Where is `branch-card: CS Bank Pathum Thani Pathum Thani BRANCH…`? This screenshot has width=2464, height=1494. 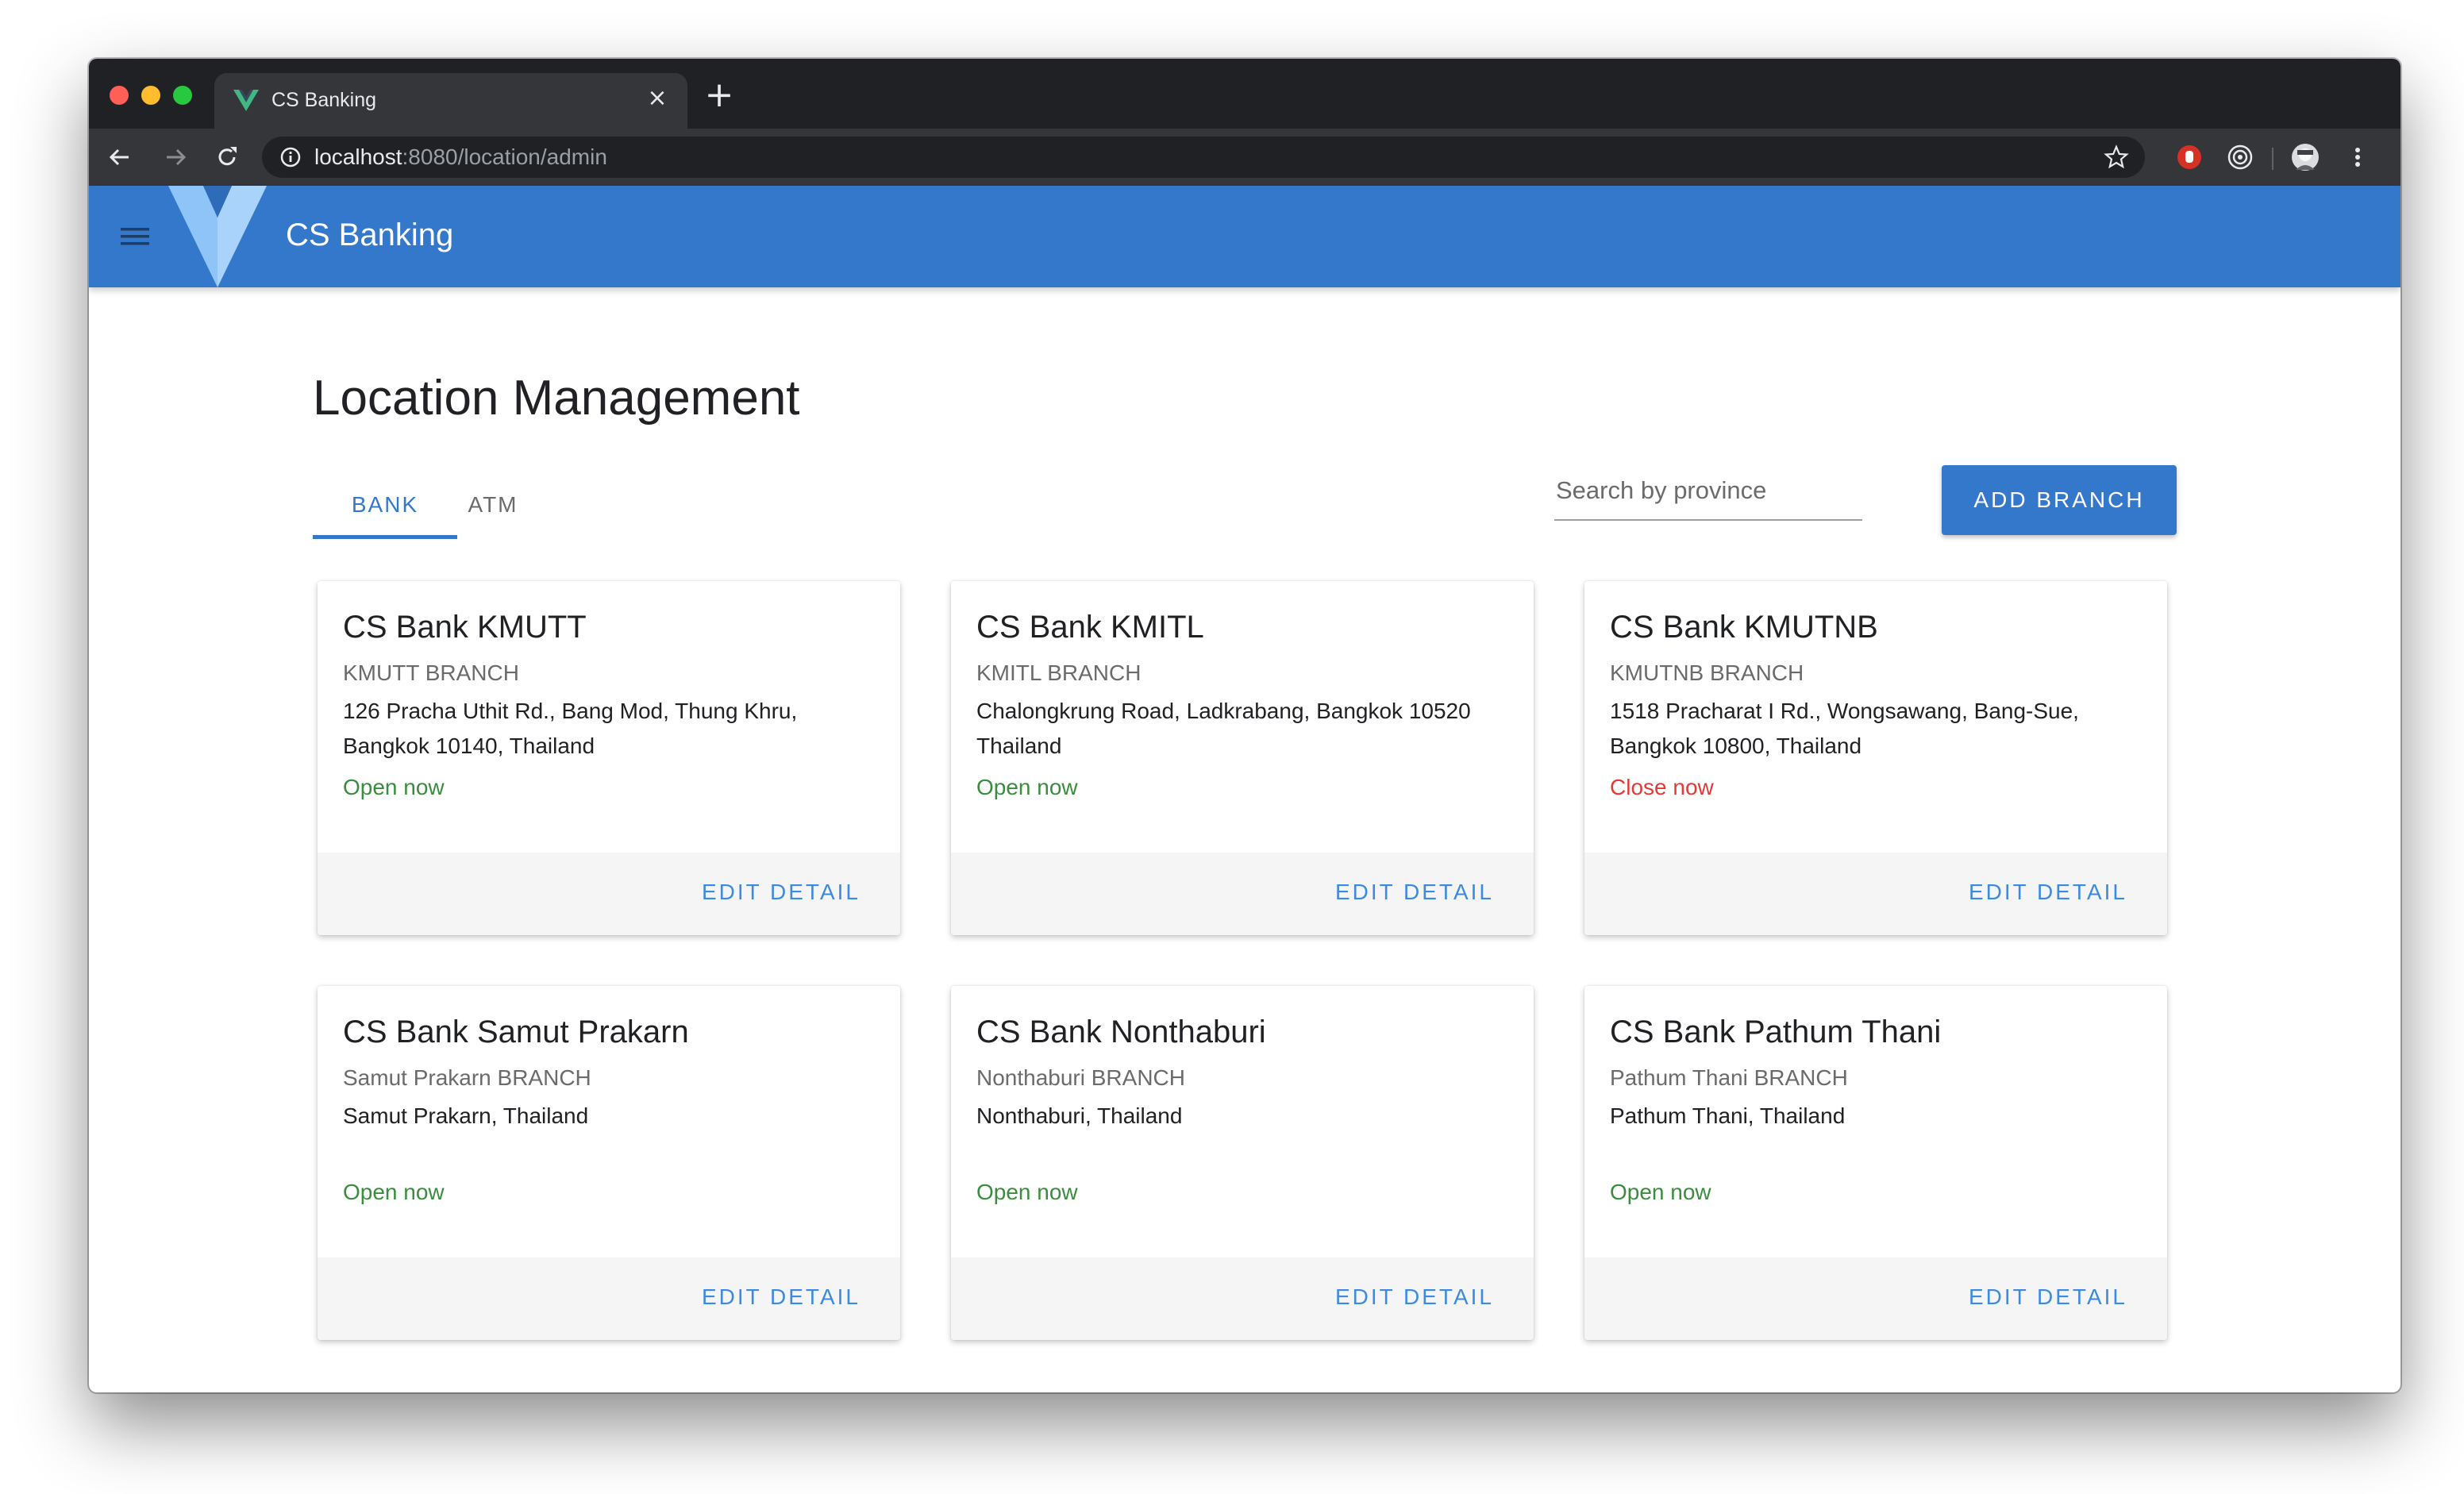
branch-card: CS Bank Pathum Thani Pathum Thani BRANCH… is located at coordinates (1875, 1163).